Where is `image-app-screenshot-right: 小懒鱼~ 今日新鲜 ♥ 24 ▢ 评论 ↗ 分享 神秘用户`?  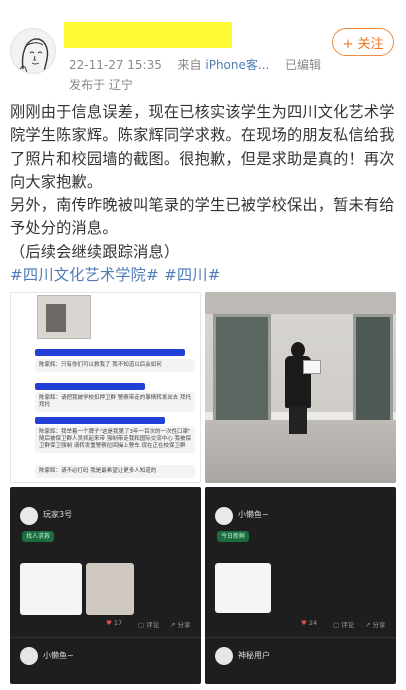 image-app-screenshot-right: 小懒鱼~ 今日新鲜 ♥ 24 ▢ 评论 ↗ 分享 神秘用户 is located at coordinates (300, 585).